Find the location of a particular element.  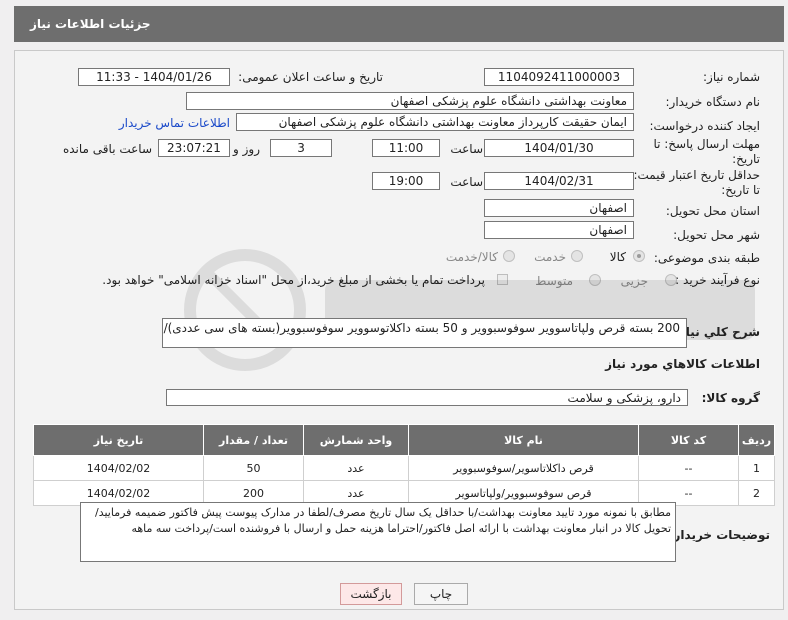

province-label: استان محل تحویل: is located at coordinates (712, 211).